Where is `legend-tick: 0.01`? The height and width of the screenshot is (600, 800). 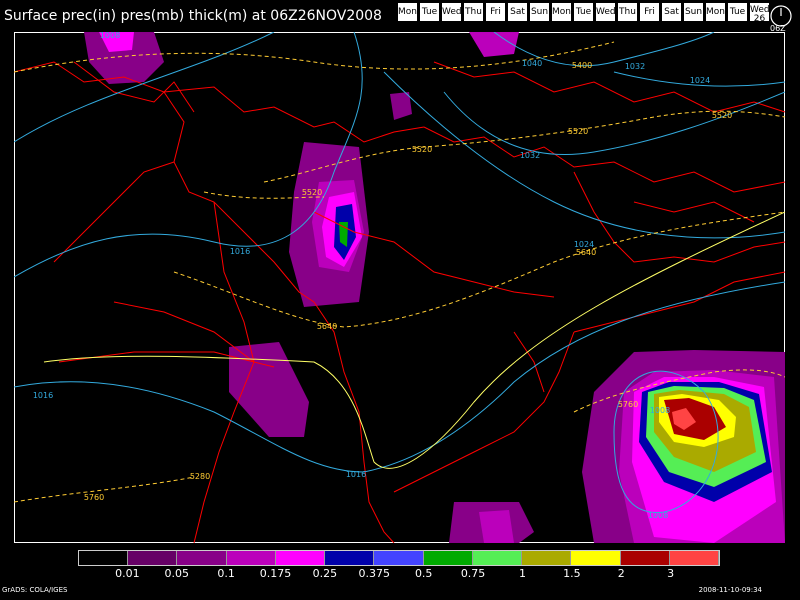 legend-tick: 0.01 is located at coordinates (127, 573).